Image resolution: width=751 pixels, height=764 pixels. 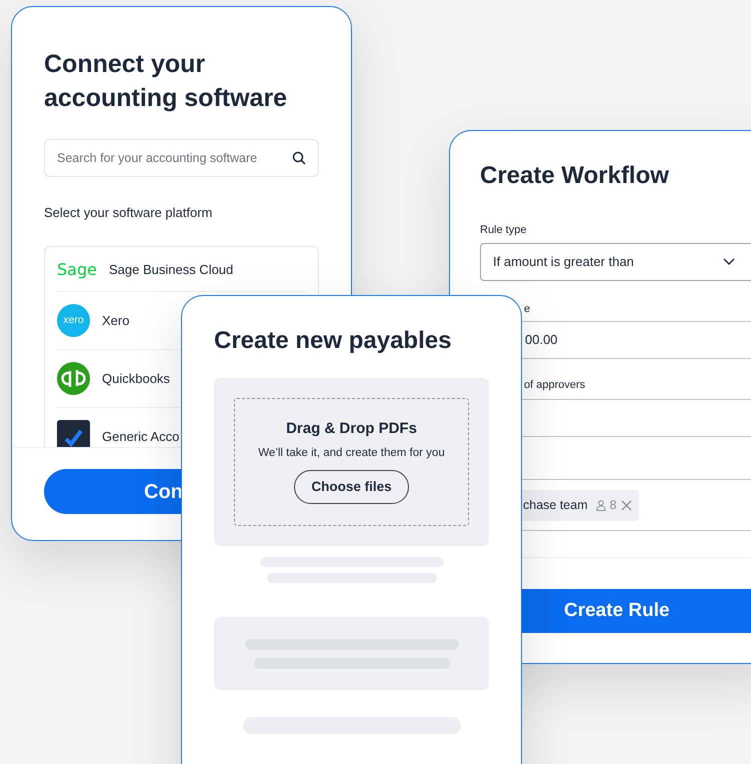 I want to click on brand-logo: xero, so click(x=73, y=320).